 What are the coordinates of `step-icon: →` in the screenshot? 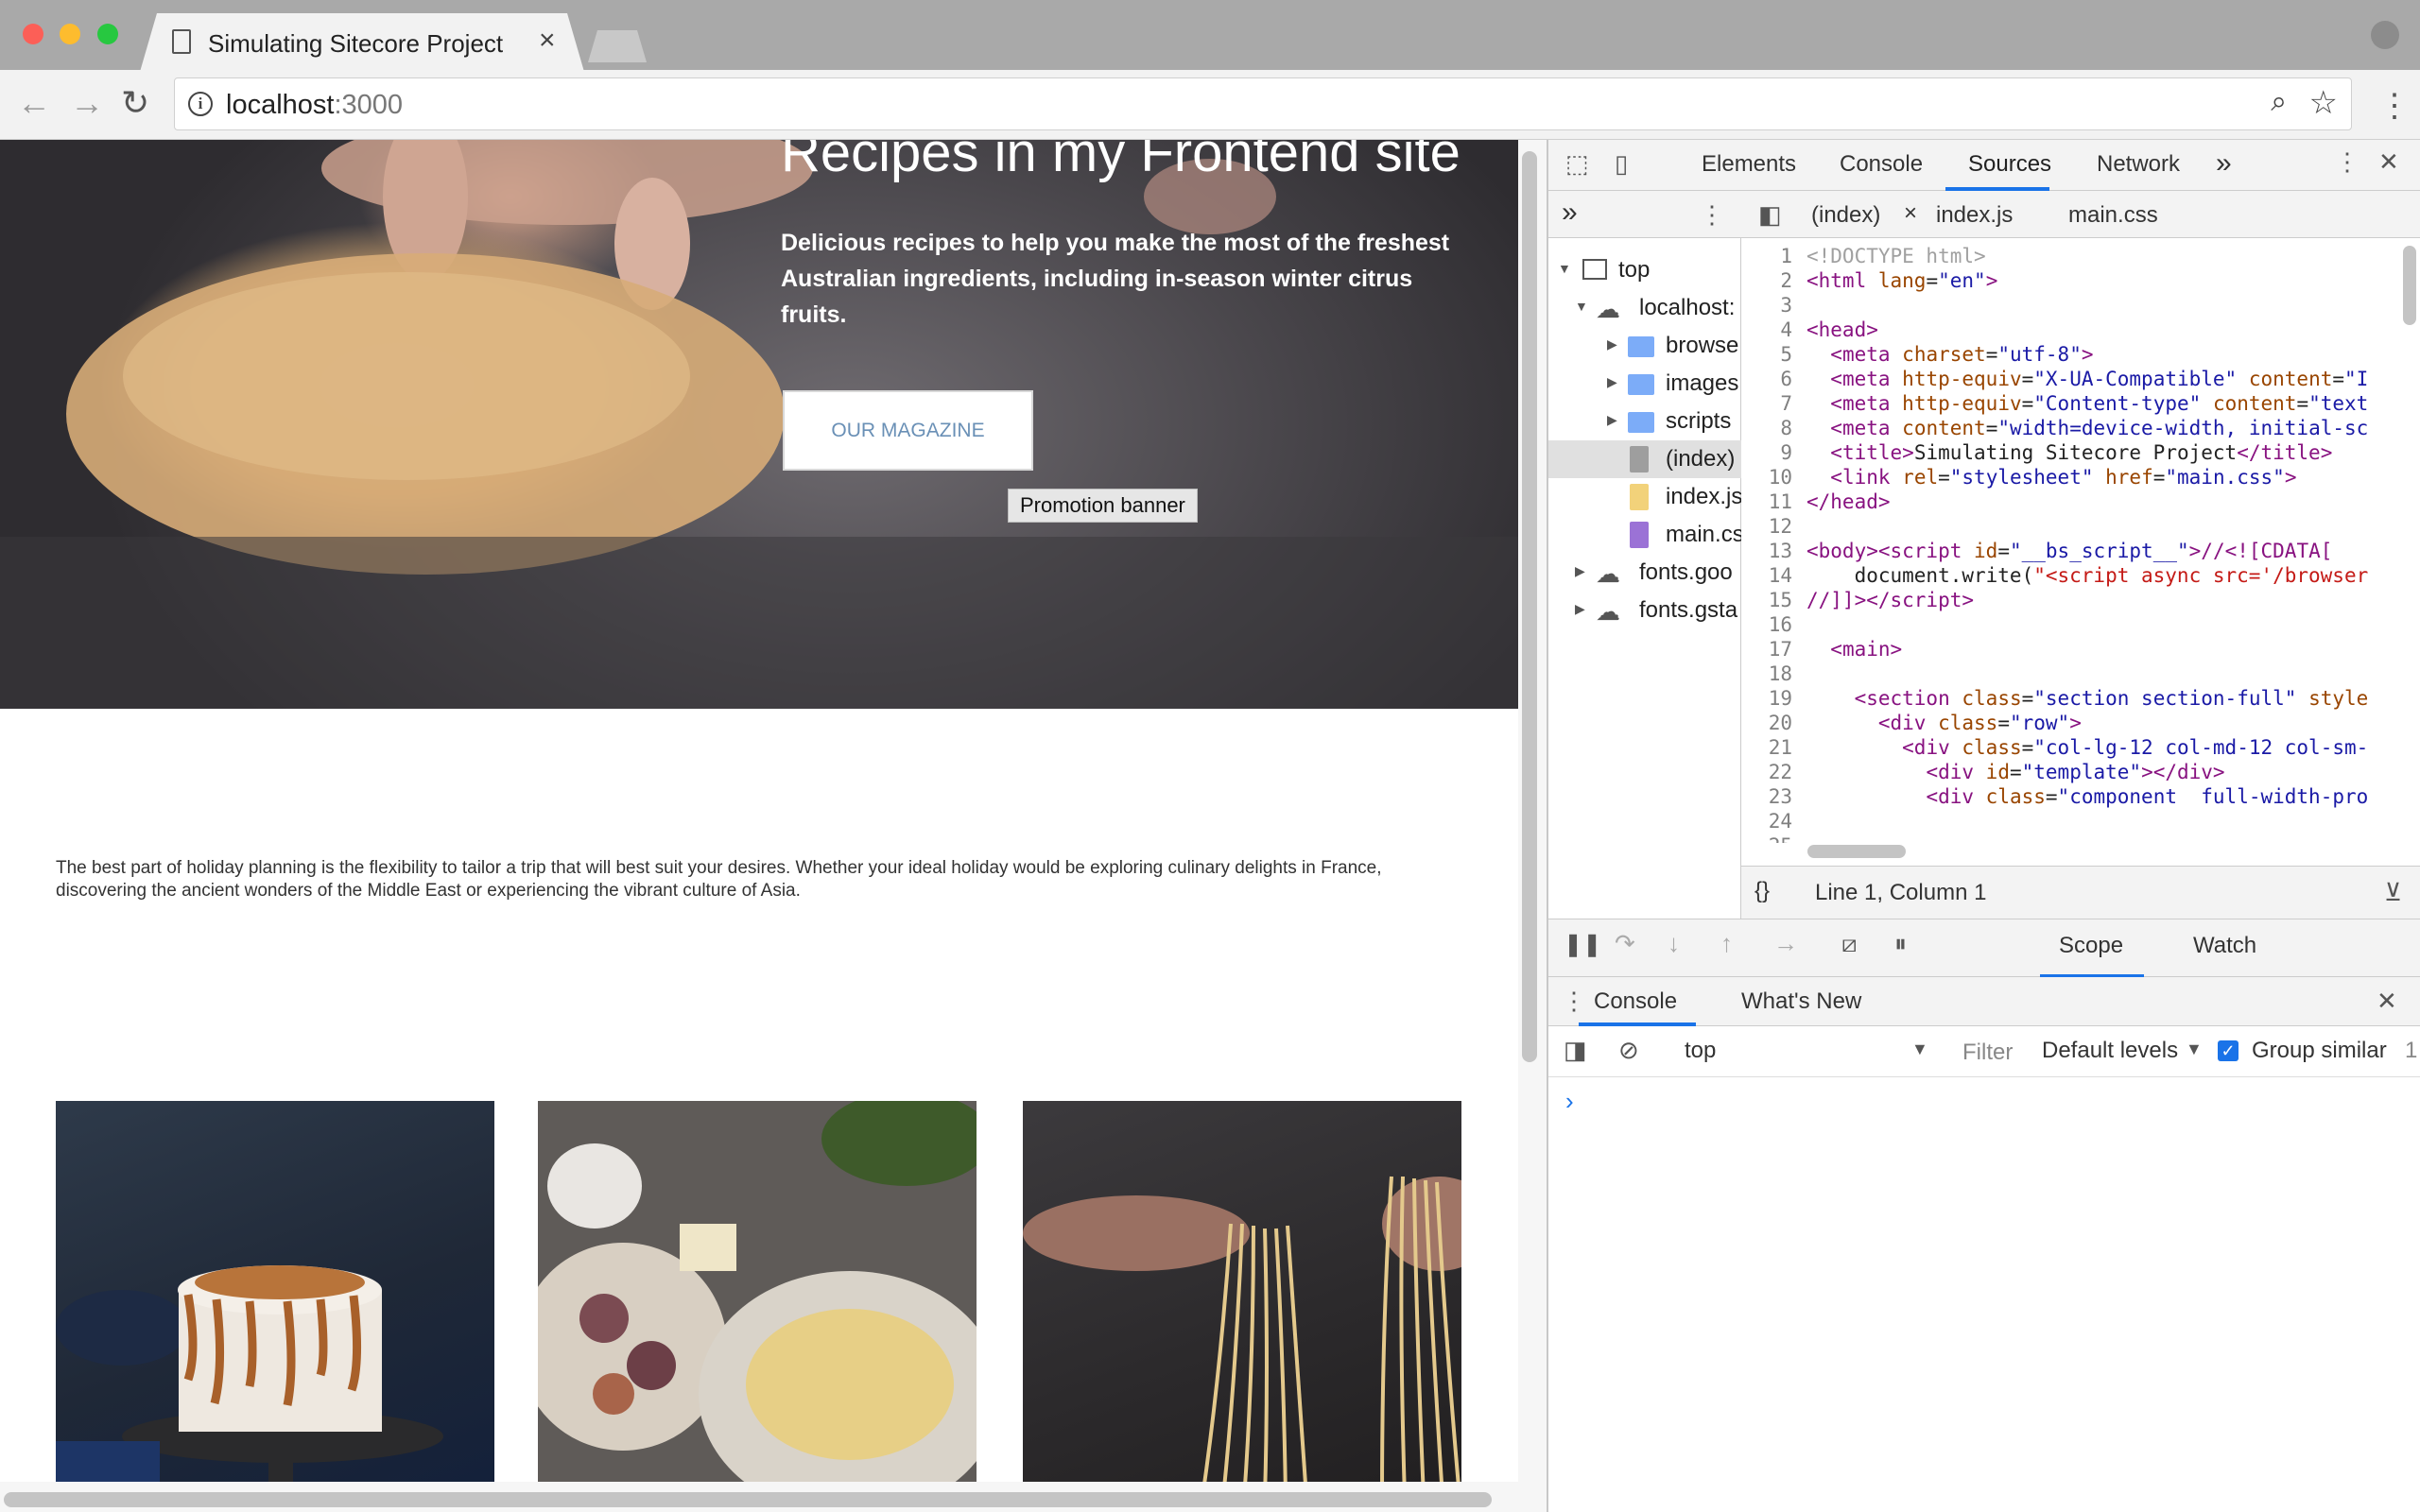 It's located at (1786, 943).